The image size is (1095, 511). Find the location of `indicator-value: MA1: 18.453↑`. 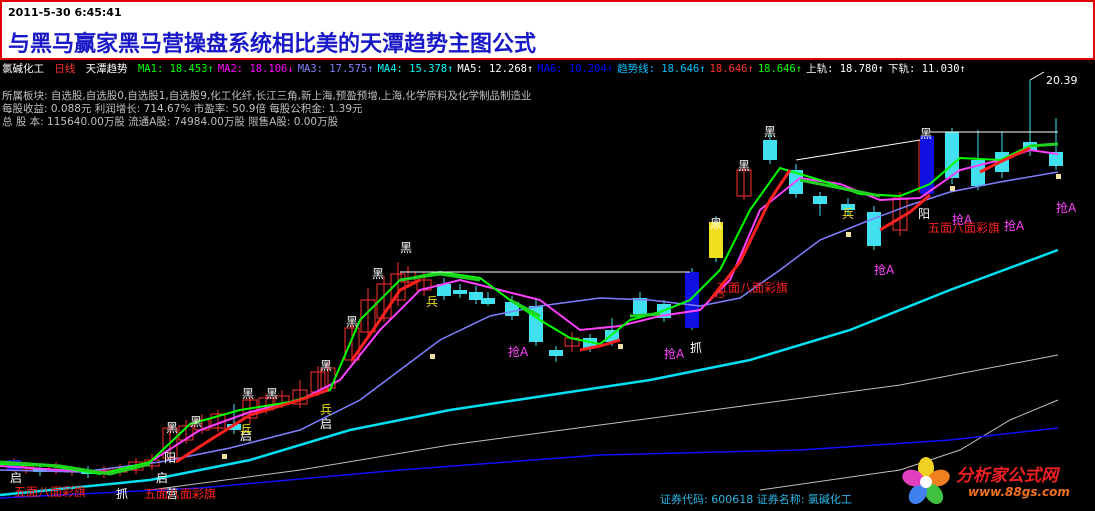

indicator-value: MA1: 18.453↑ is located at coordinates (175, 69).